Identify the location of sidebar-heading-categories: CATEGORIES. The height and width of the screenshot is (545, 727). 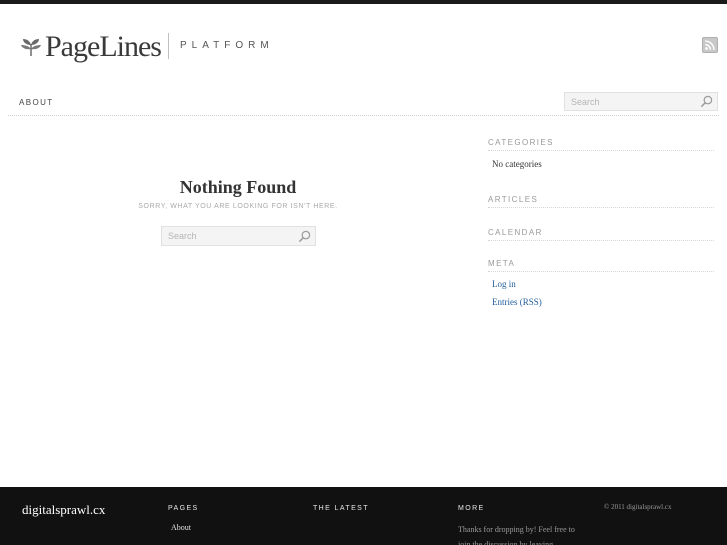
(601, 144).